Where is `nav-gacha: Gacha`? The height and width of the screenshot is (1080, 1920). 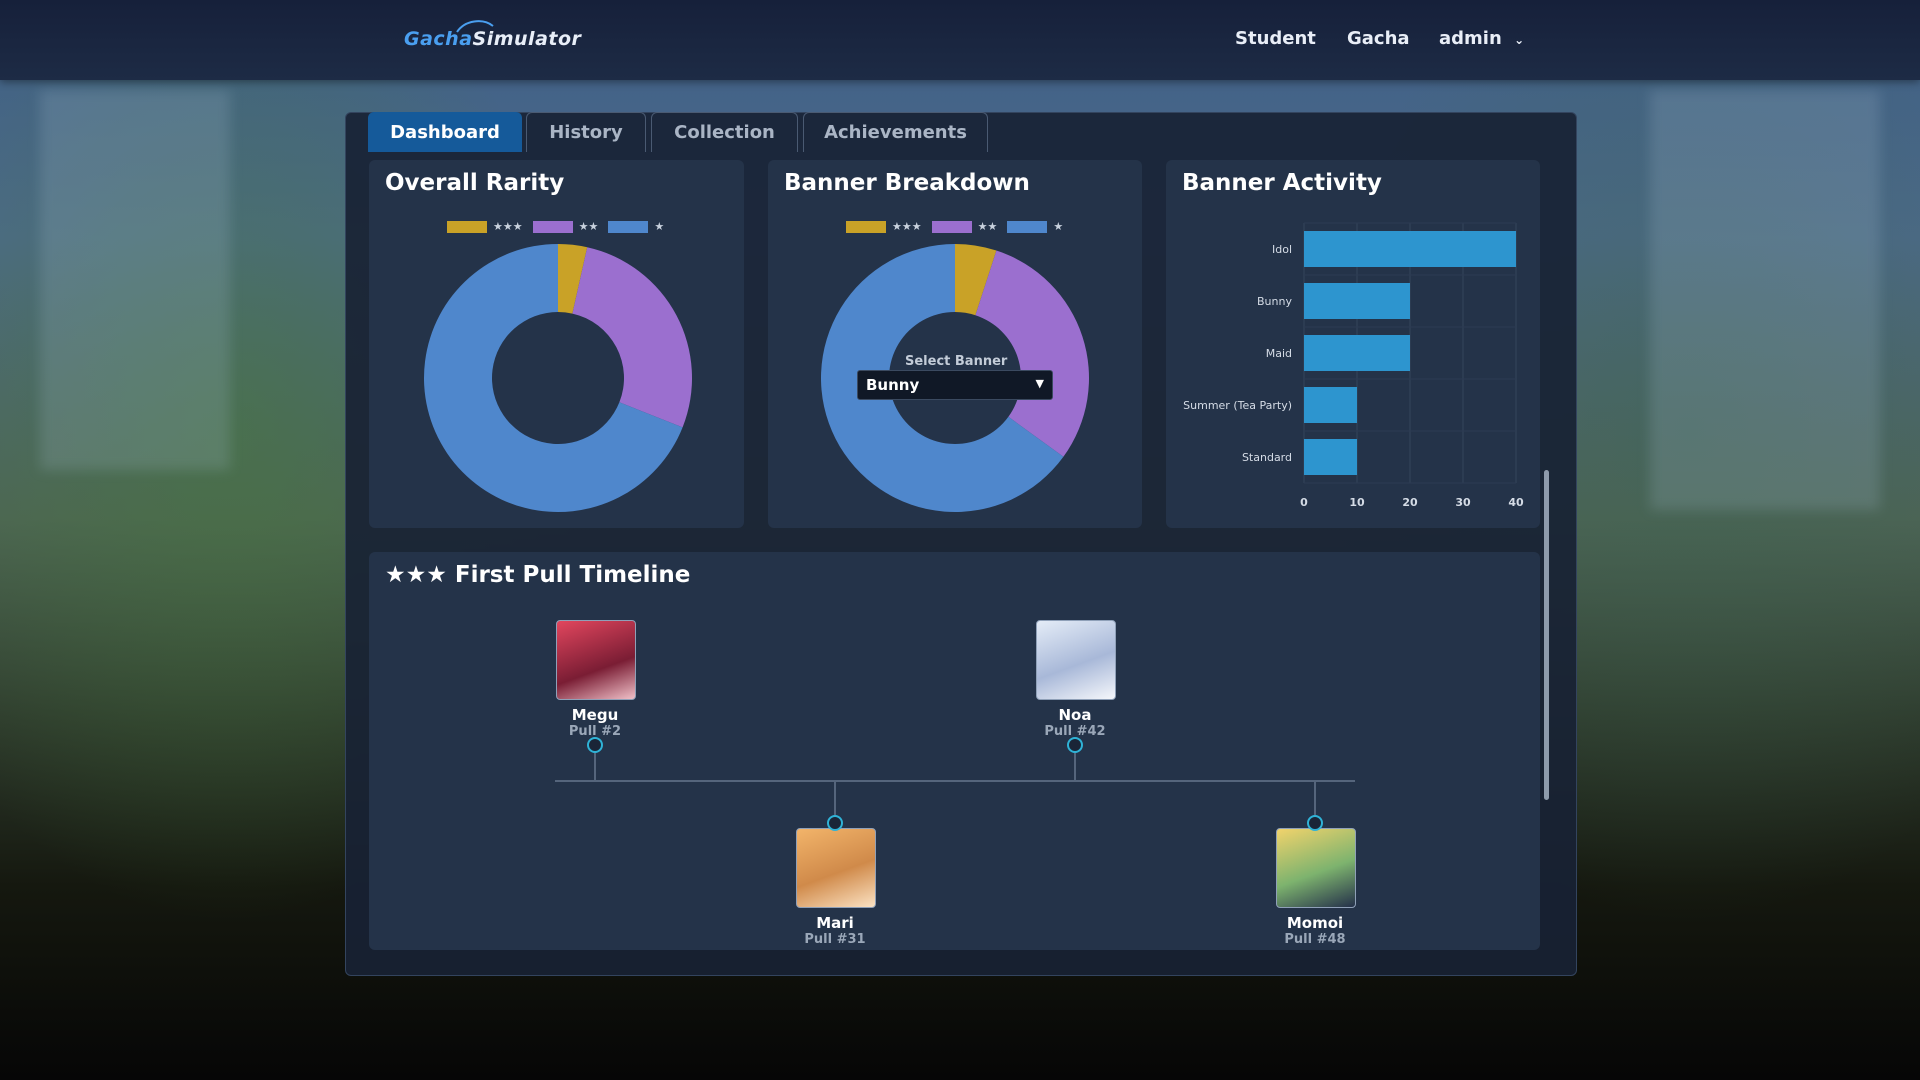 nav-gacha: Gacha is located at coordinates (1378, 38).